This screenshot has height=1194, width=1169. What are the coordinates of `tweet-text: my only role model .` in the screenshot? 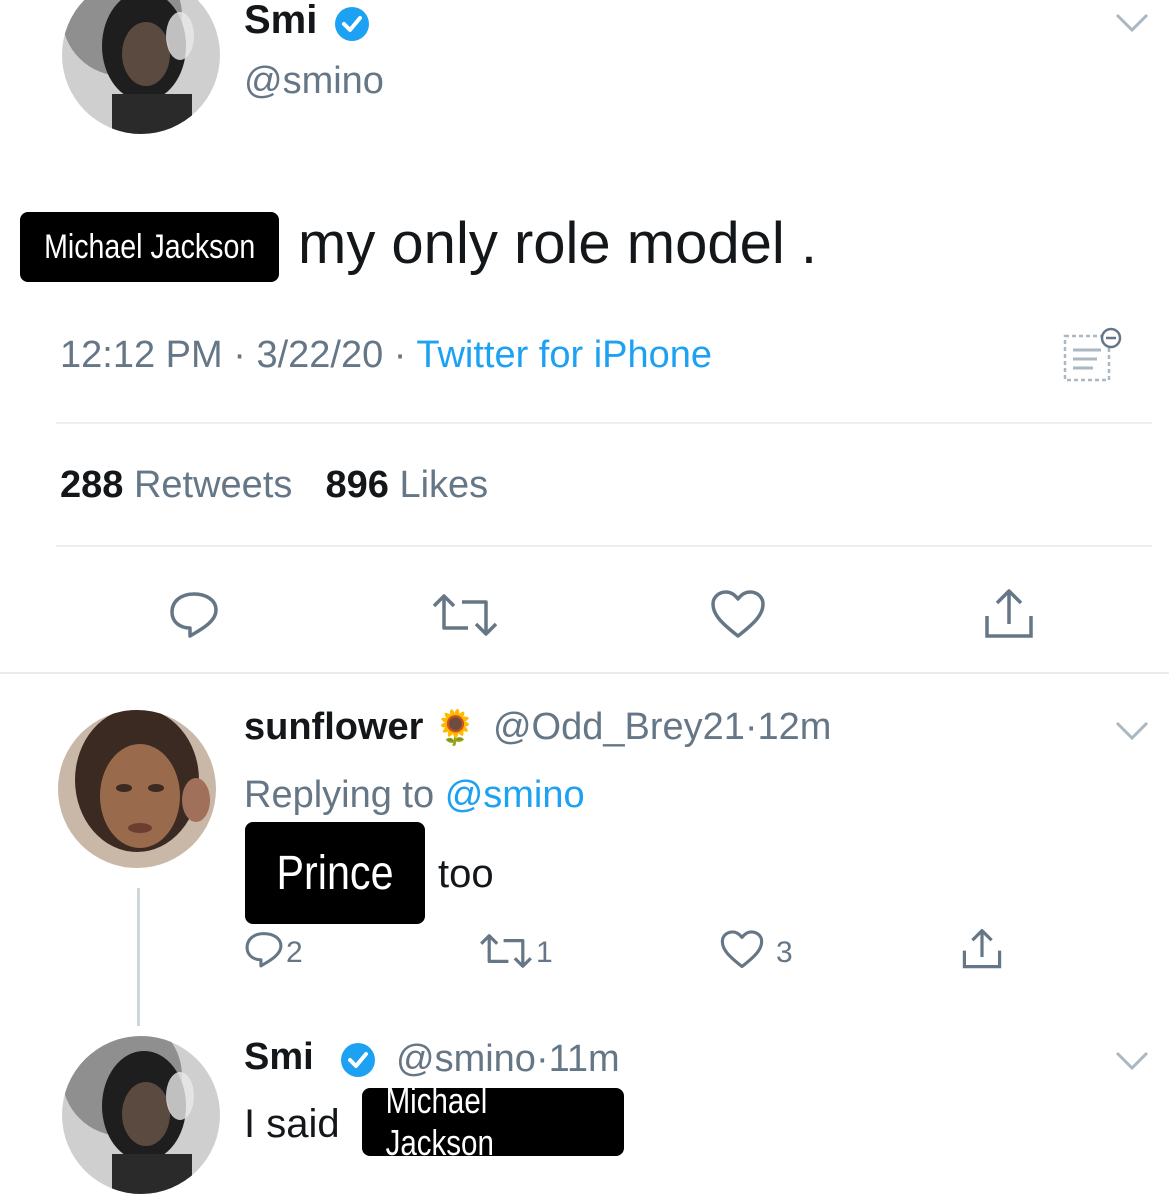 It's located at (557, 243).